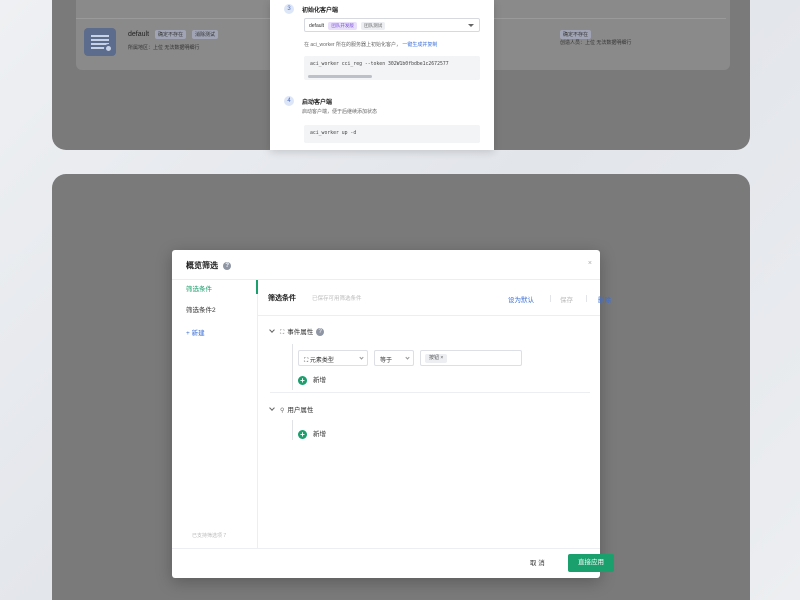 The image size is (800, 600). Describe the element at coordinates (566, 299) in the screenshot. I see `save-button: 保存` at that location.